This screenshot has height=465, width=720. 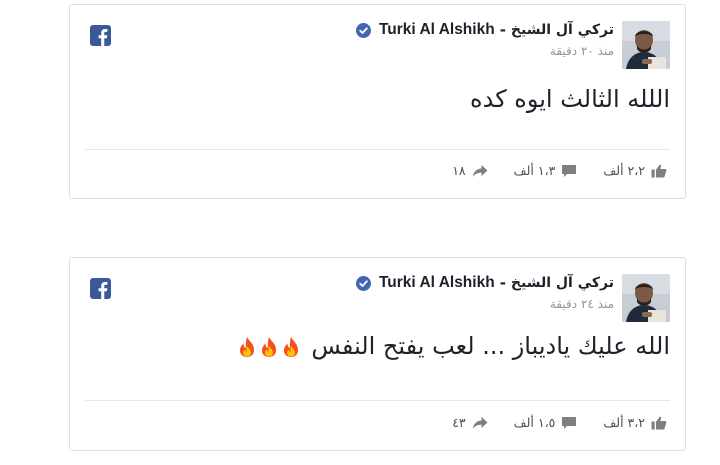 What do you see at coordinates (570, 99) in the screenshot?
I see `post-text: اللله الثالث ايوه كده` at bounding box center [570, 99].